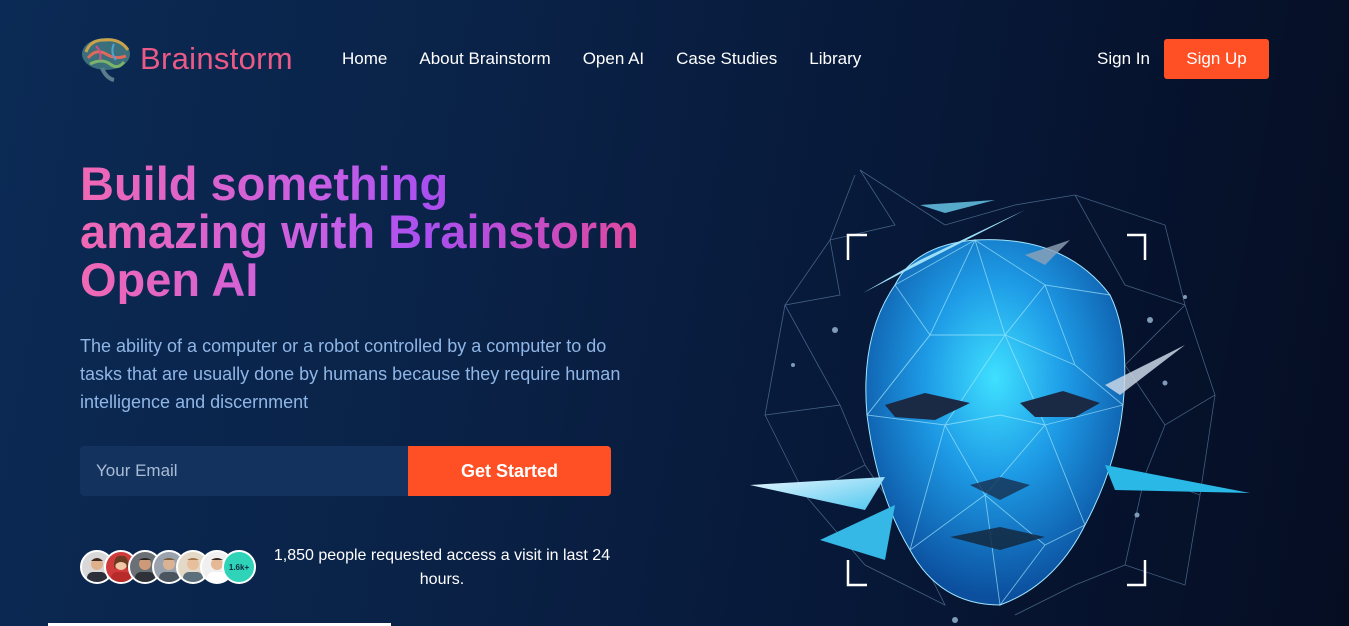 Image resolution: width=1349 pixels, height=626 pixels. I want to click on email-input, so click(244, 471).